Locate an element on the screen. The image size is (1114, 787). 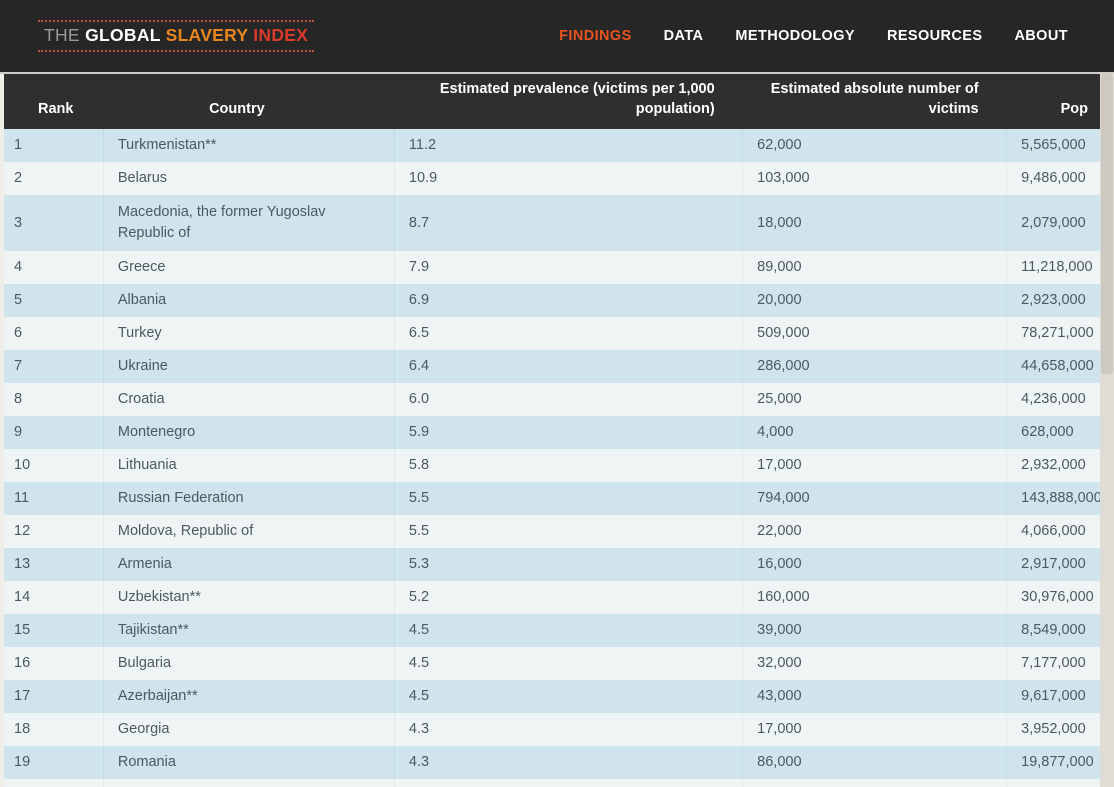
cell-country: Lithuania is located at coordinates (249, 466).